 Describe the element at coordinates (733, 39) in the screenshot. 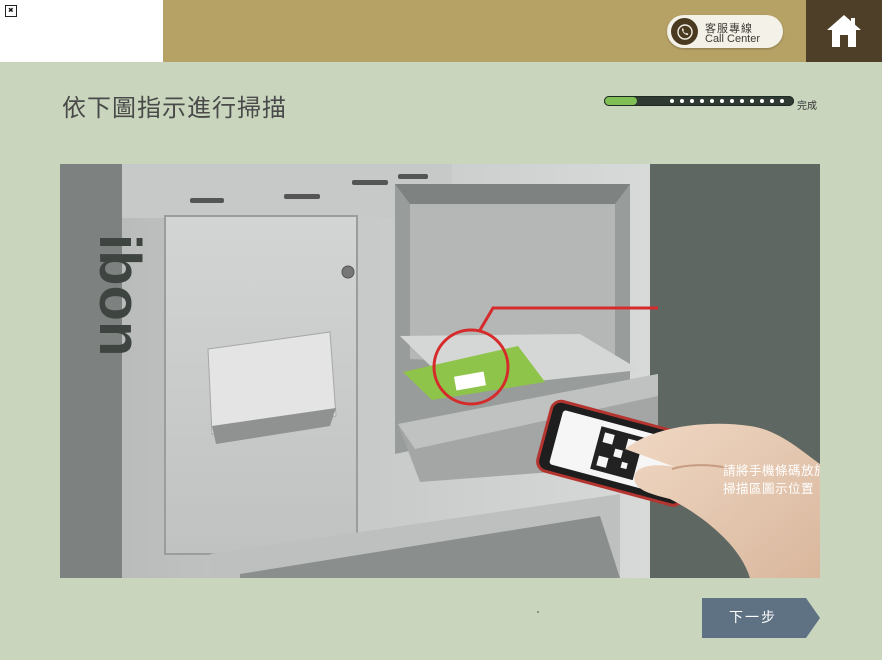

I see `call-center-label-en: Call Center` at that location.